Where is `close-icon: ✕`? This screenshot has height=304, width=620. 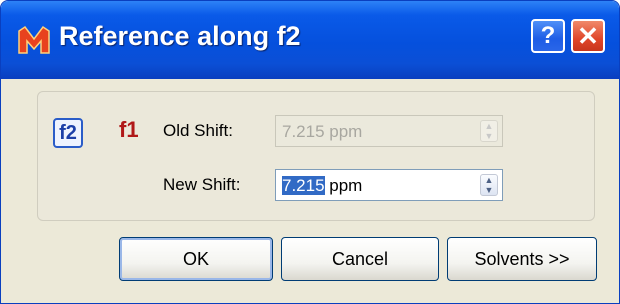
close-icon: ✕ is located at coordinates (588, 36).